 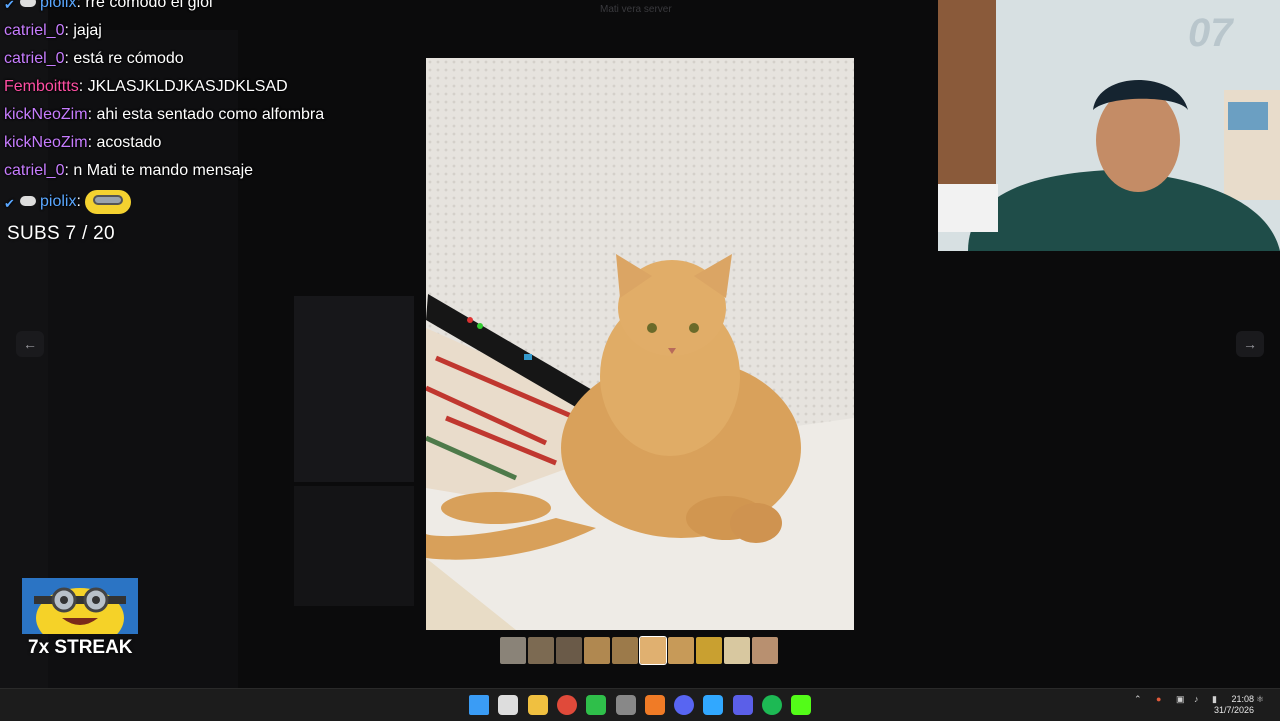 What do you see at coordinates (1242, 699) in the screenshot?
I see `clock-time: 21:08` at bounding box center [1242, 699].